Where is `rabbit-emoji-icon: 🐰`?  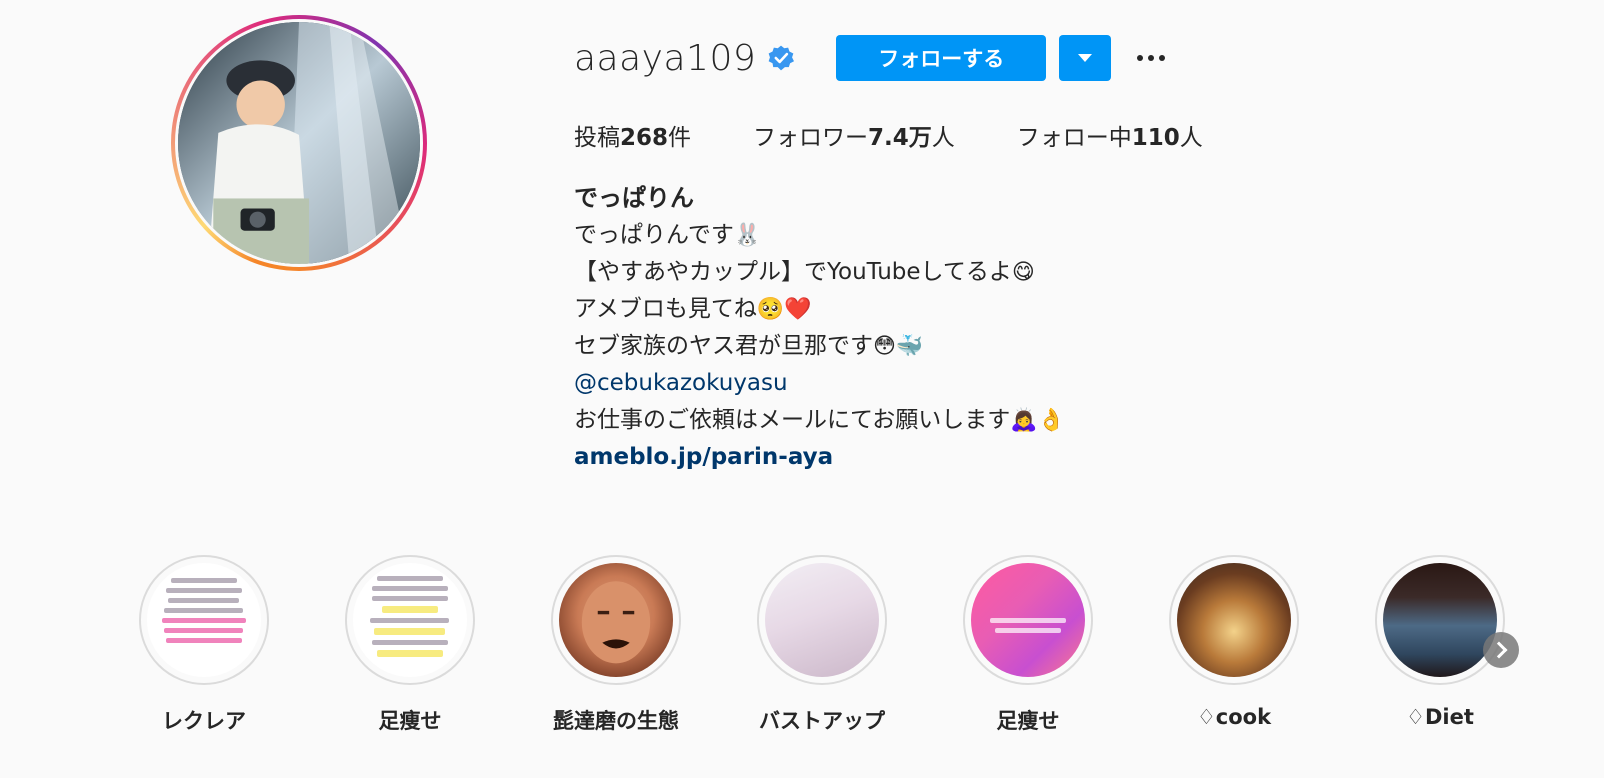 rabbit-emoji-icon: 🐰 is located at coordinates (747, 235).